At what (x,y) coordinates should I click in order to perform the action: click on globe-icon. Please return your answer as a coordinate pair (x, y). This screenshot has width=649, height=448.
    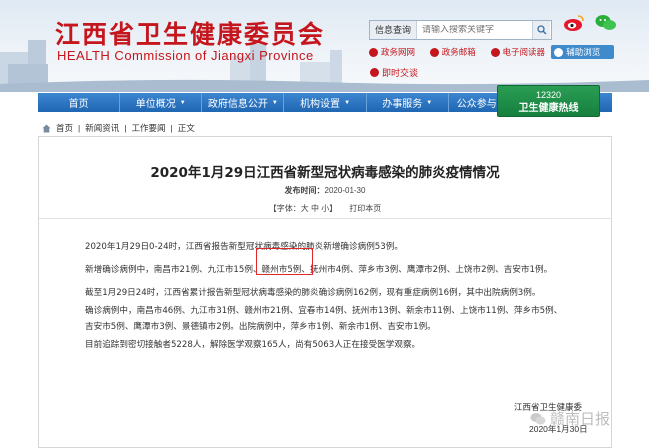
    Looking at the image, I should click on (373, 52).